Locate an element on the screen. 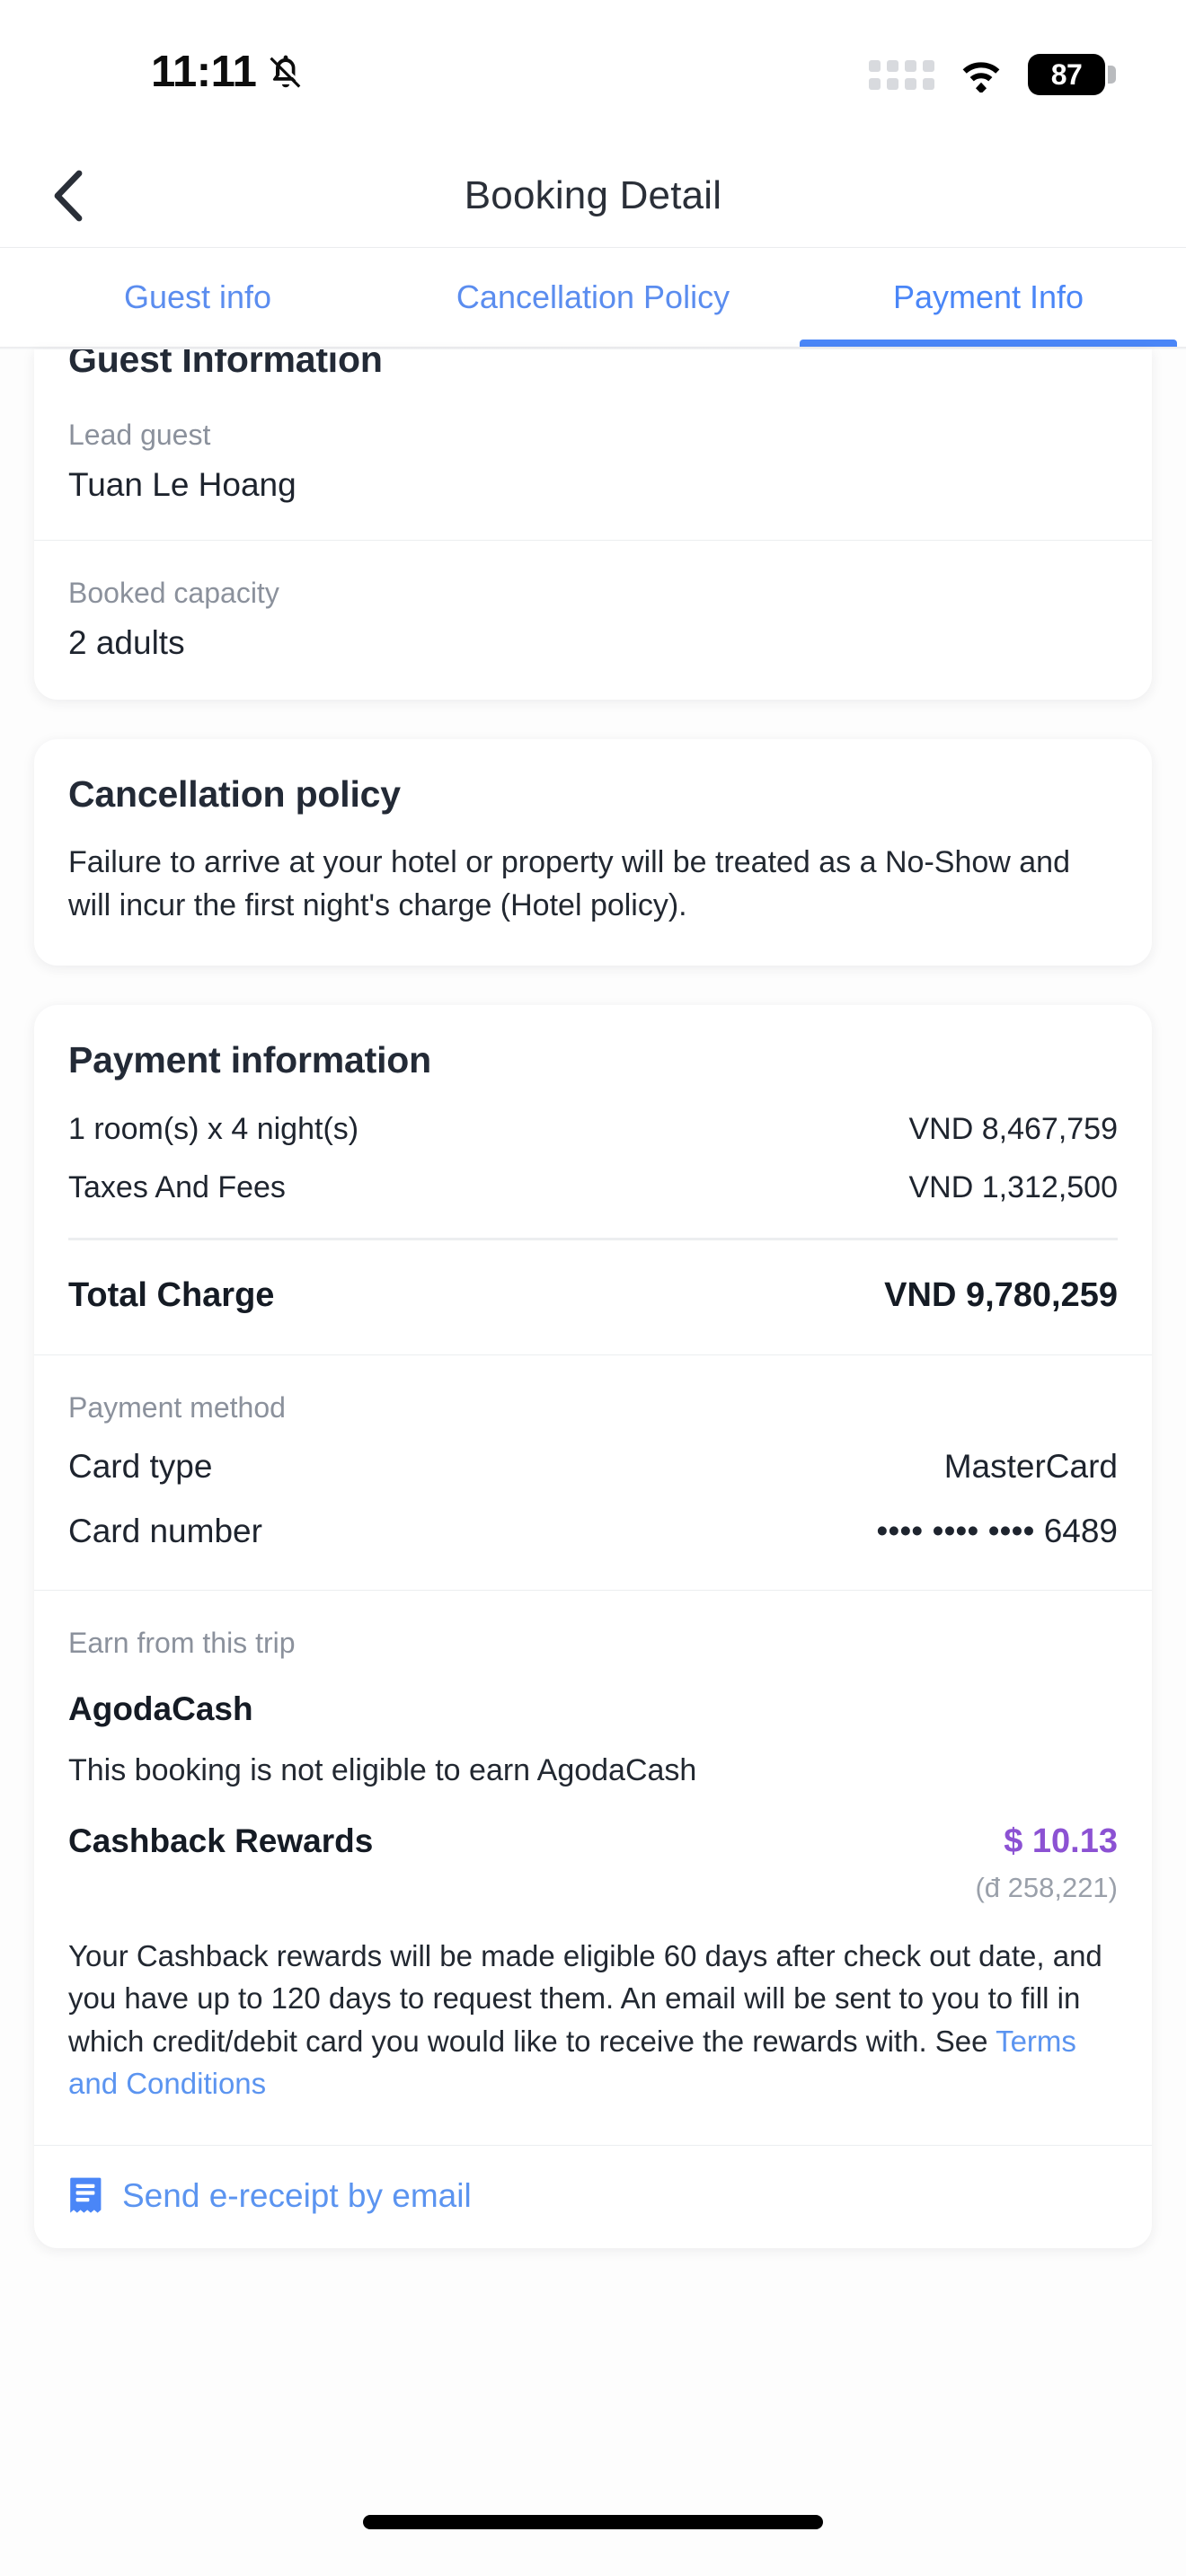 Image resolution: width=1186 pixels, height=2576 pixels. wifi-icon is located at coordinates (981, 77).